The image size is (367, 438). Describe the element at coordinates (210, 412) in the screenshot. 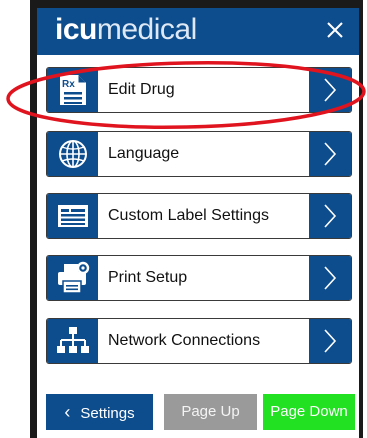

I see `page-up-button: Page Up` at that location.